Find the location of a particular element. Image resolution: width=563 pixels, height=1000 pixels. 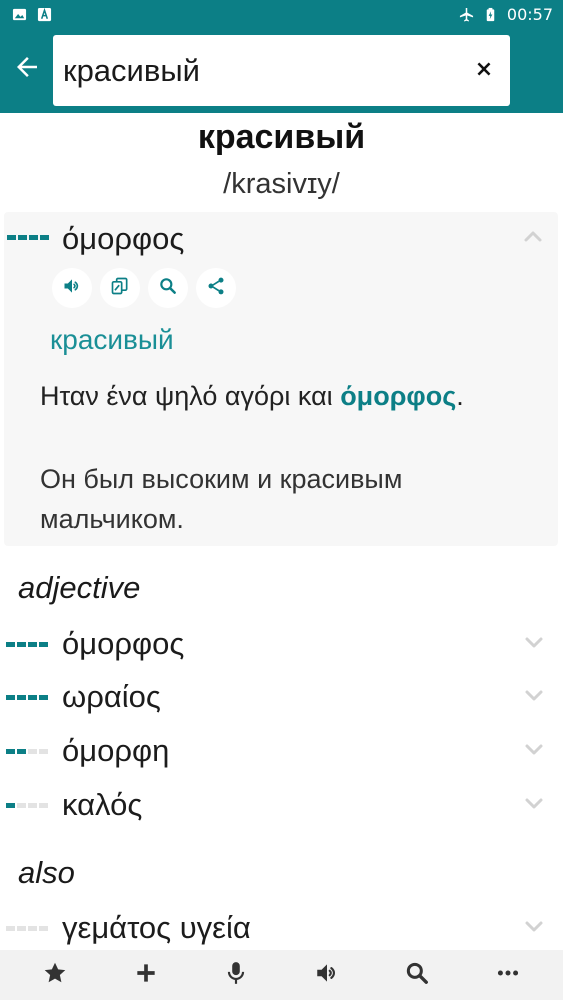

action-row is located at coordinates (144, 288).